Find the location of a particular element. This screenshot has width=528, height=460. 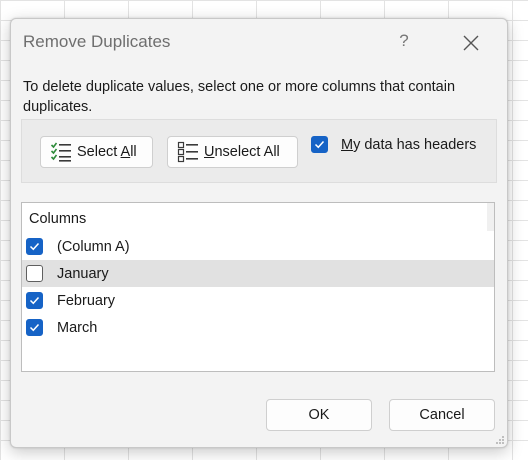

resize-grip-icon is located at coordinates (500, 440).